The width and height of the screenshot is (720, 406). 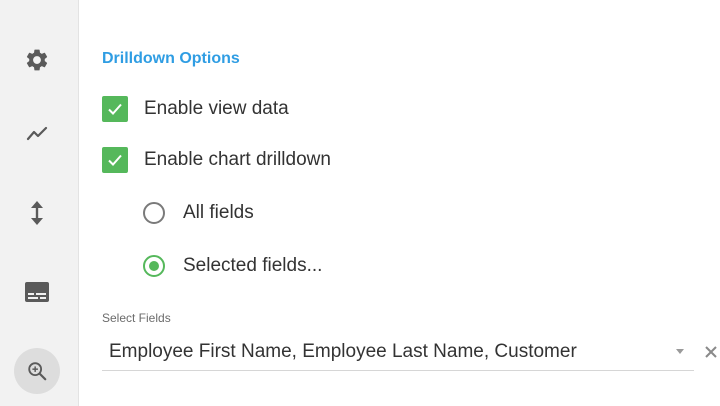 What do you see at coordinates (136, 318) in the screenshot?
I see `select-fields-caption: Select Fields` at bounding box center [136, 318].